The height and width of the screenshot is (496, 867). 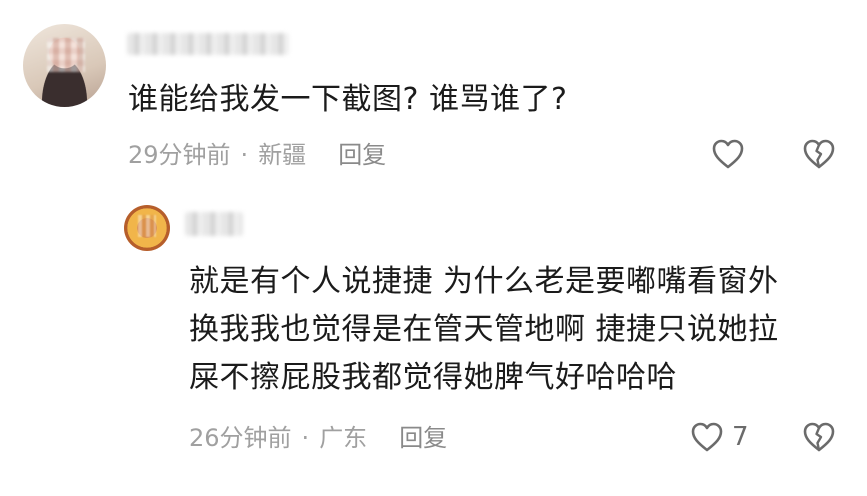 I want to click on reply-text-line: 就是有个人说捷捷 为什么老是要嘟嘴看窗外, so click(x=484, y=281).